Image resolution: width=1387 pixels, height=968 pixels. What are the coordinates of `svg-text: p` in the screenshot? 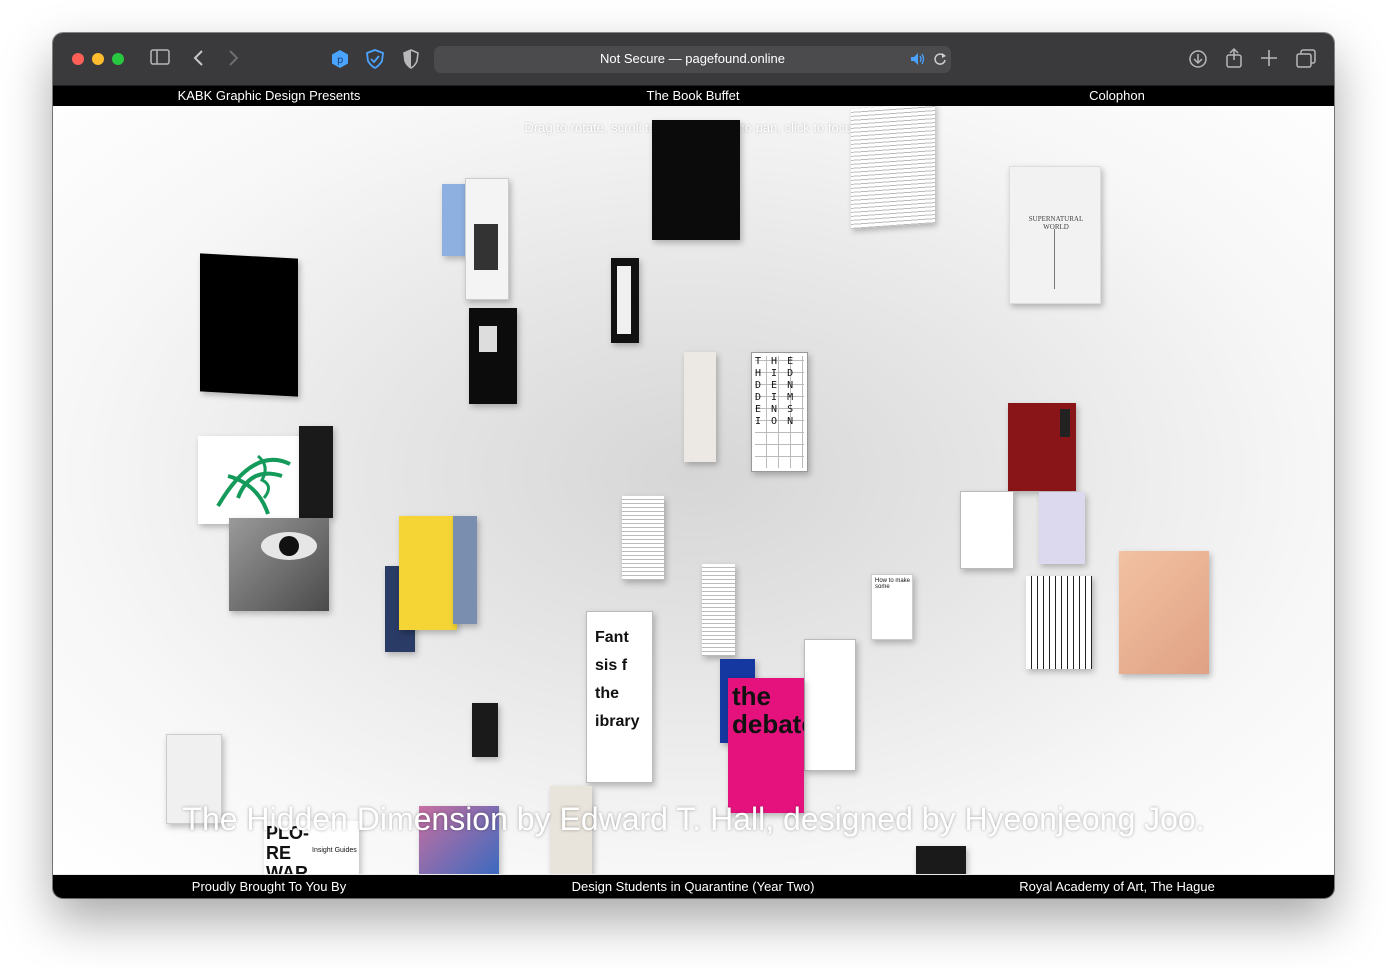 It's located at (340, 60).